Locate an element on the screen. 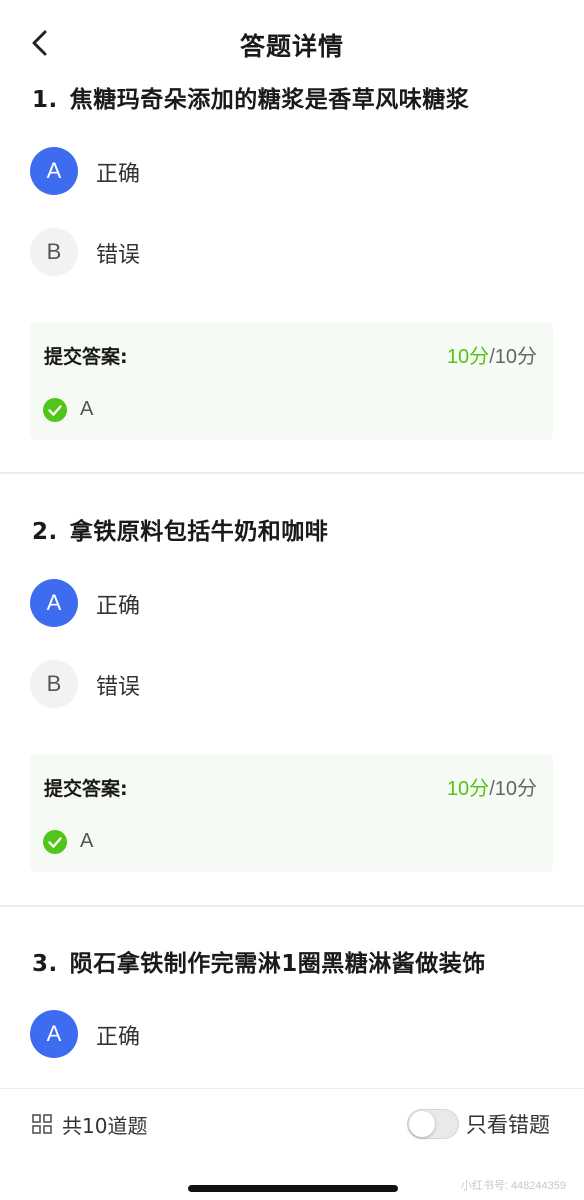 This screenshot has height=1200, width=584. question-number: 2. is located at coordinates (45, 532).